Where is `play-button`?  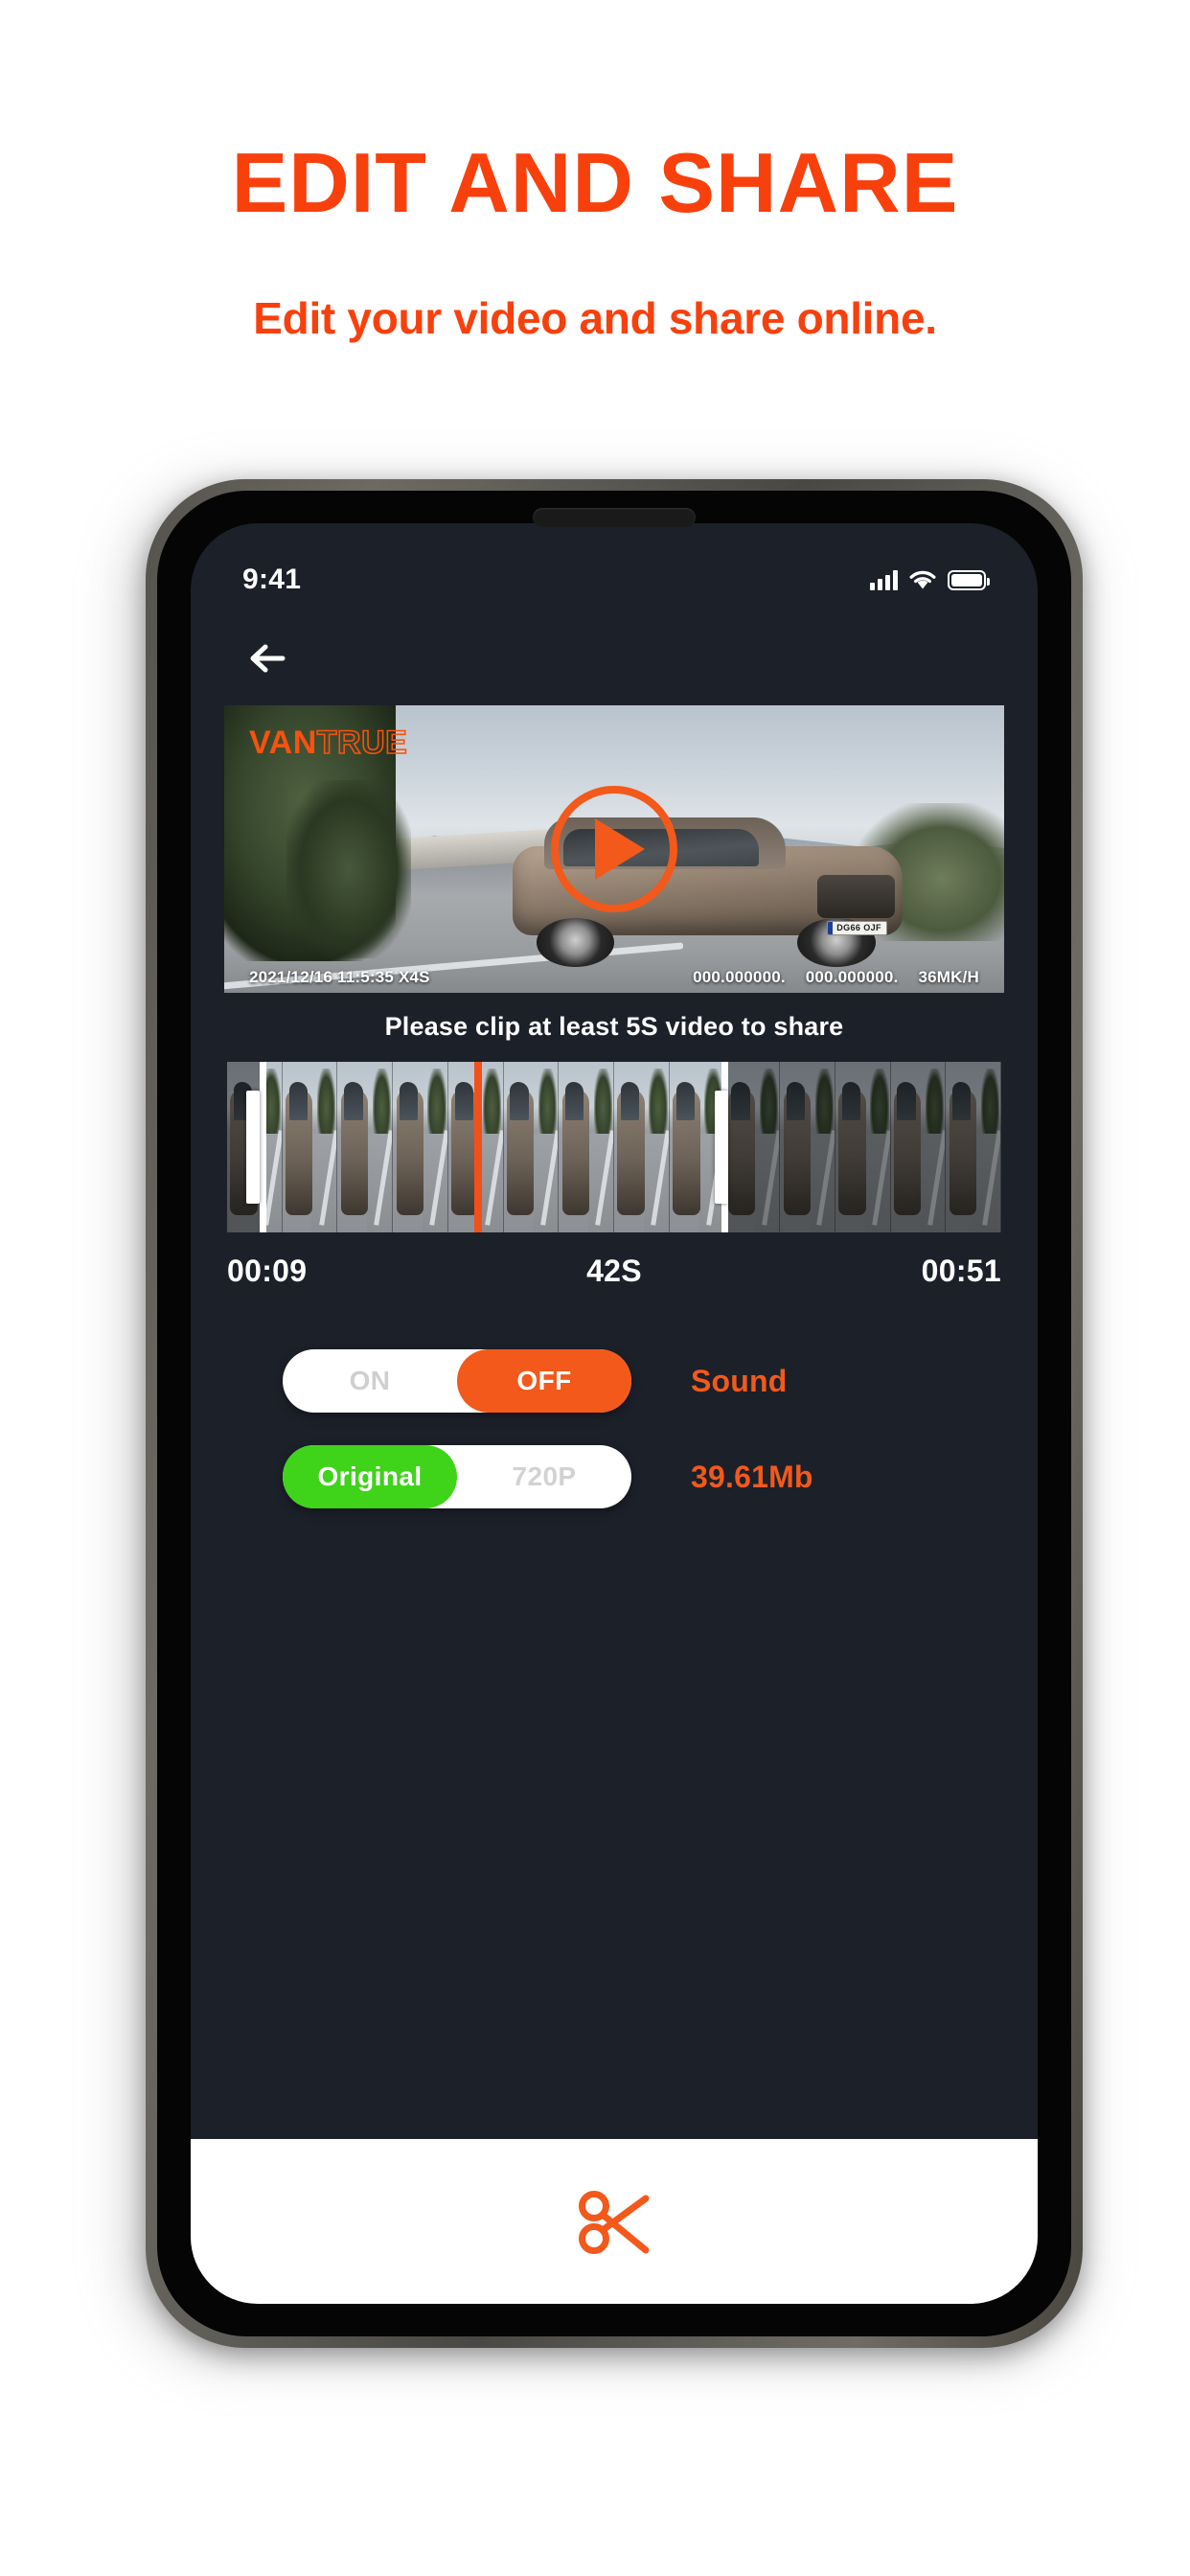 play-button is located at coordinates (614, 849).